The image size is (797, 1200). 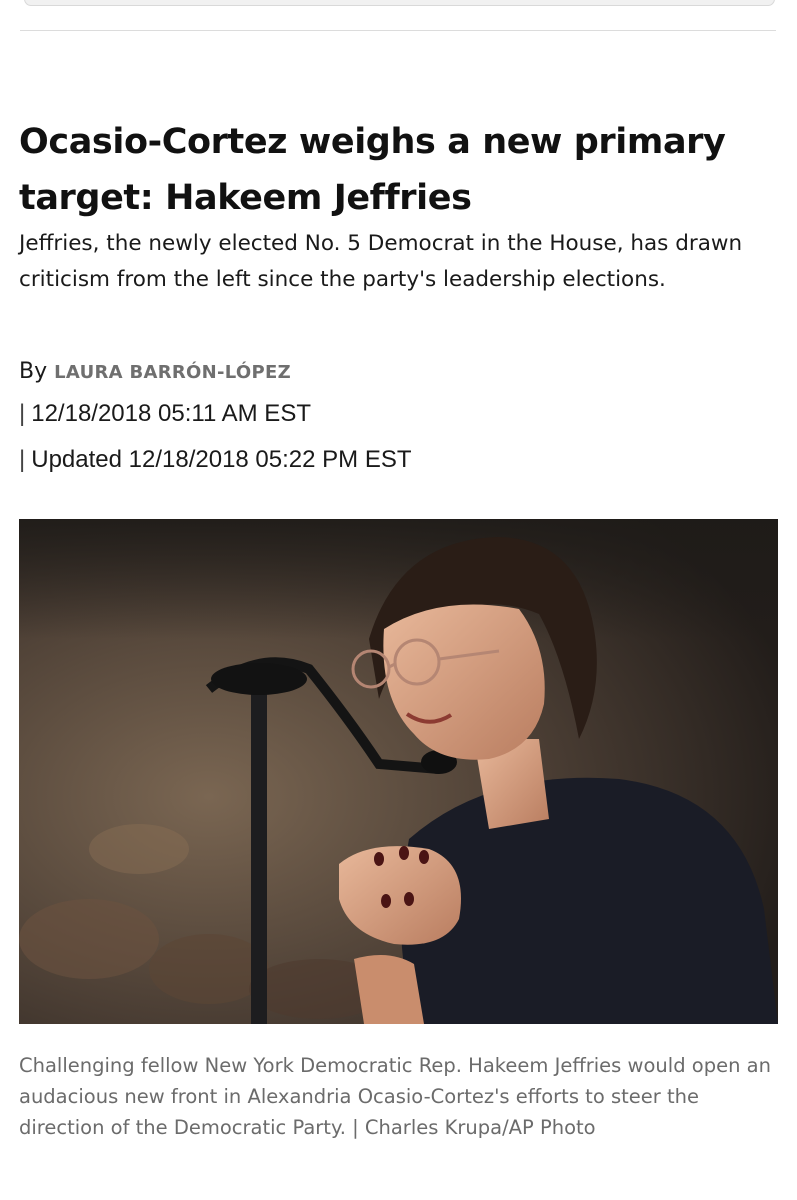 What do you see at coordinates (259, 859) in the screenshot?
I see `mic-stand` at bounding box center [259, 859].